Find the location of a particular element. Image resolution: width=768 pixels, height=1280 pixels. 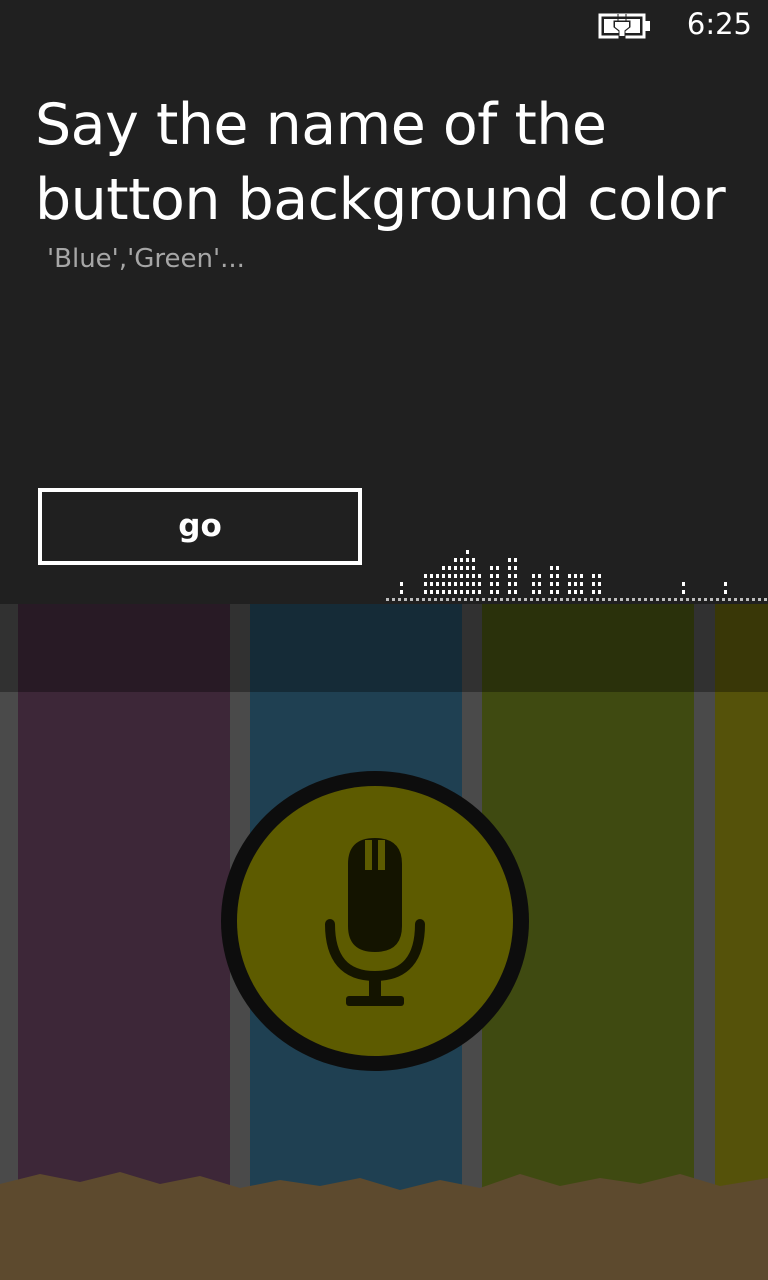

status-bar: 6:25 is located at coordinates (384, 26).